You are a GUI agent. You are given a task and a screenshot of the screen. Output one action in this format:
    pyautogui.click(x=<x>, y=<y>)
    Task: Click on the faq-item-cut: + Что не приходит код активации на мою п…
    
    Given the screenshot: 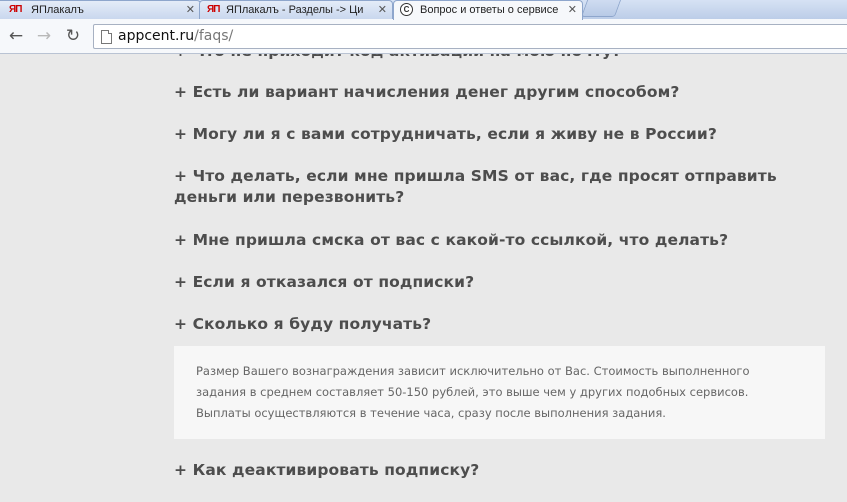 What is the action you would take?
    pyautogui.click(x=504, y=58)
    